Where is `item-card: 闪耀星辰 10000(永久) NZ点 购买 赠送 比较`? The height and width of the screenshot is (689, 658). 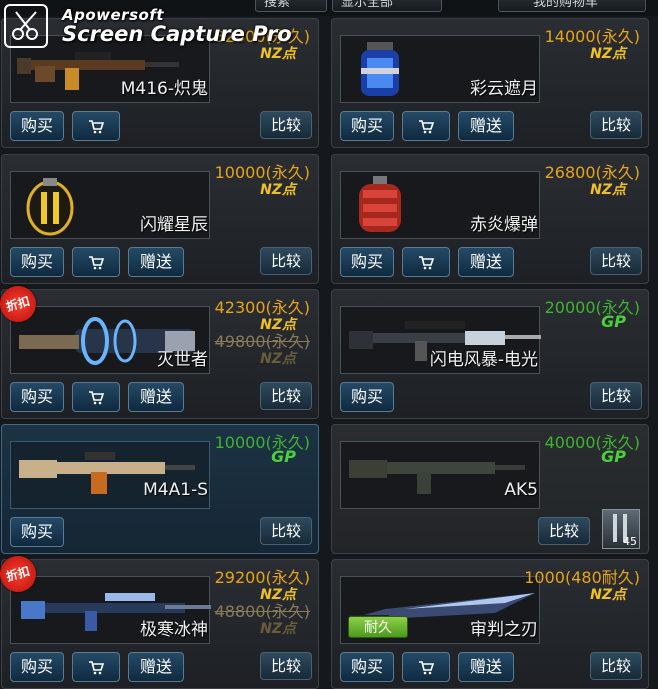 item-card: 闪耀星辰 10000(永久) NZ点 购买 赠送 比较 is located at coordinates (160, 219).